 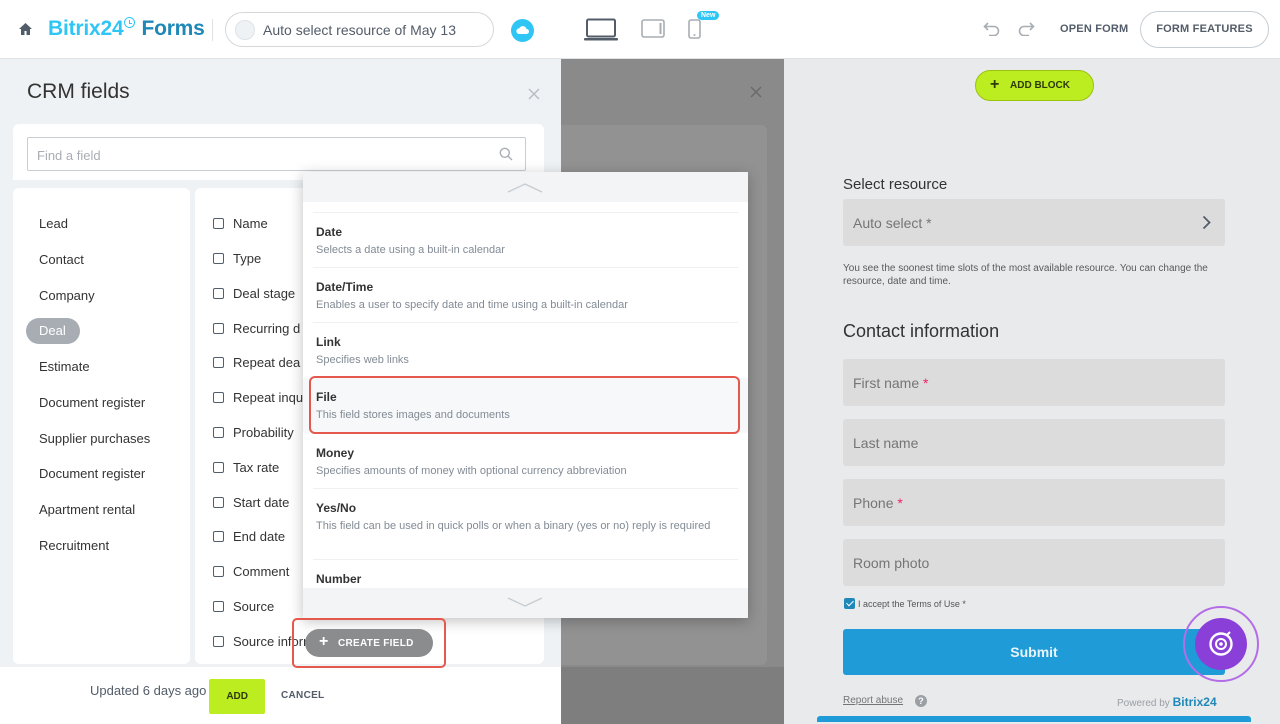 I want to click on select-resource-field: Auto select *, so click(x=1034, y=222).